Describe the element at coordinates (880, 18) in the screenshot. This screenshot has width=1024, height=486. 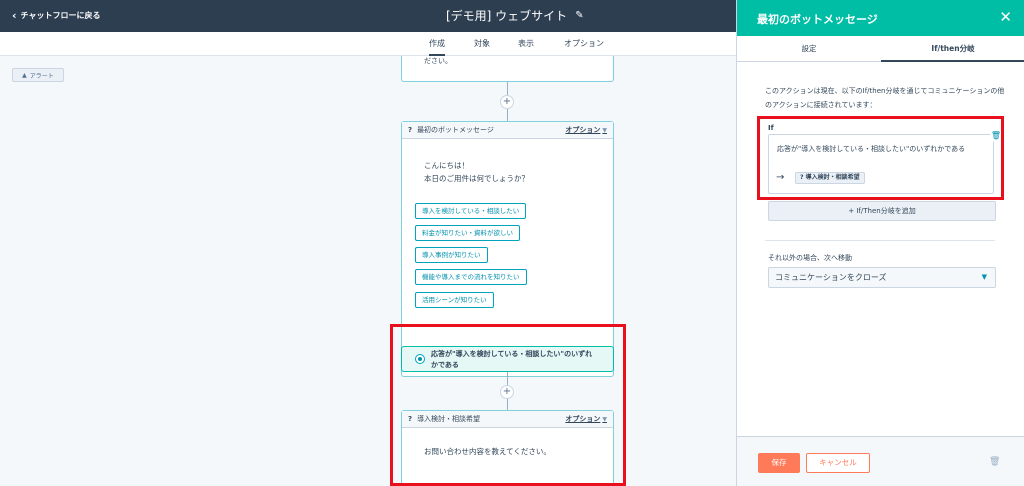
I see `panel-header: 最初のボットメッセージ ✕` at that location.